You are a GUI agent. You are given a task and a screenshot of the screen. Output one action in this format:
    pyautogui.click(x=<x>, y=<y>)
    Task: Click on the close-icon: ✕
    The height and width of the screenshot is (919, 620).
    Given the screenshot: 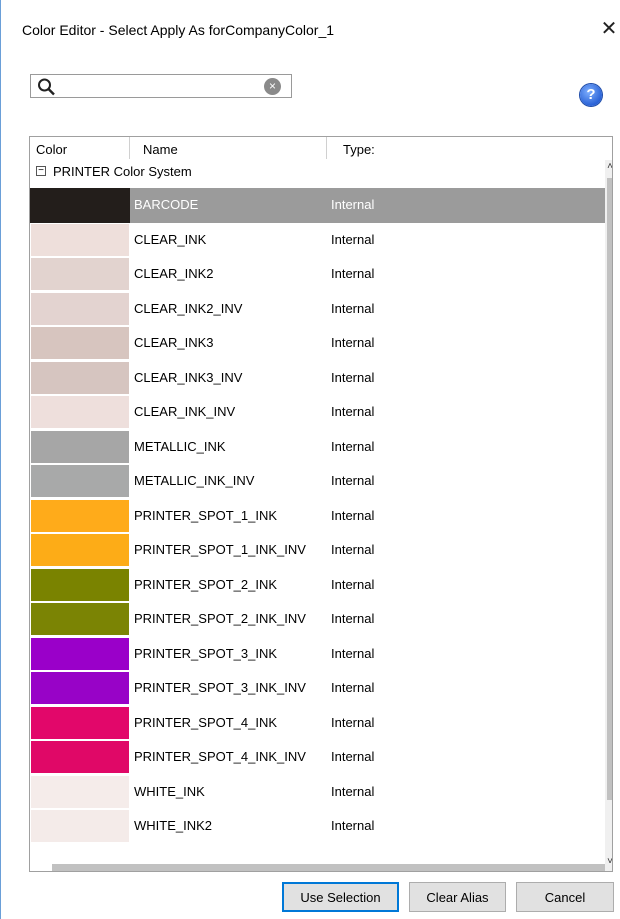 What is the action you would take?
    pyautogui.click(x=608, y=29)
    